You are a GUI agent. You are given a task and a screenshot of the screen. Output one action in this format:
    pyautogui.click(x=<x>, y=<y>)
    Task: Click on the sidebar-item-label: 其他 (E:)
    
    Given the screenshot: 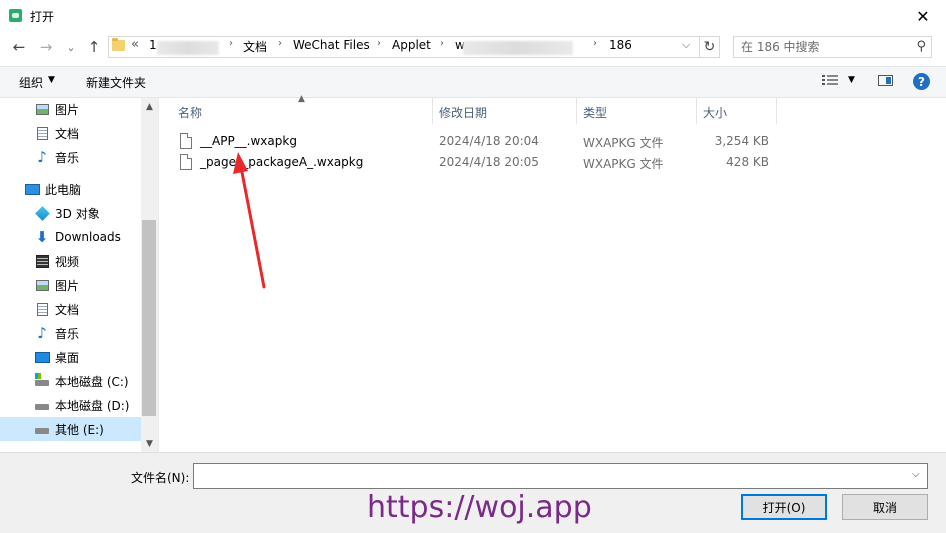 What is the action you would take?
    pyautogui.click(x=79, y=429)
    